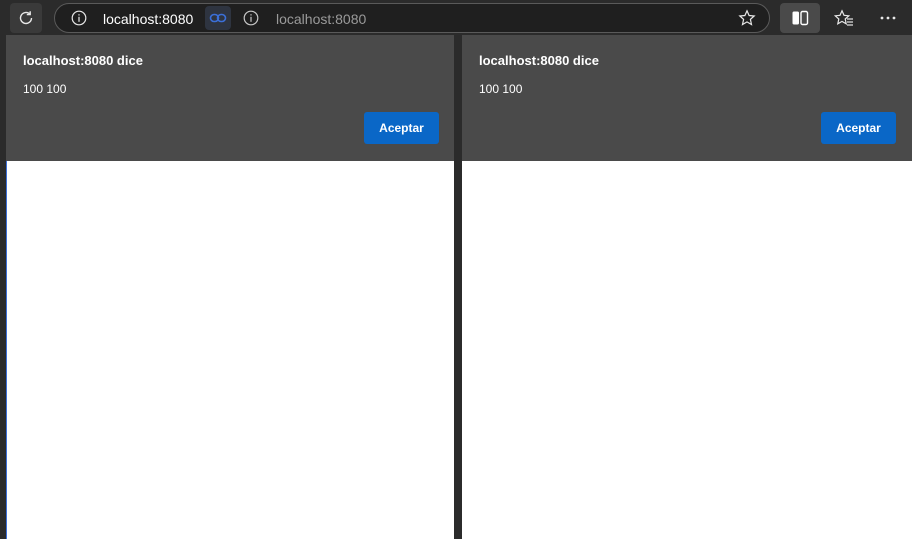  I want to click on pane-divider, so click(458, 287).